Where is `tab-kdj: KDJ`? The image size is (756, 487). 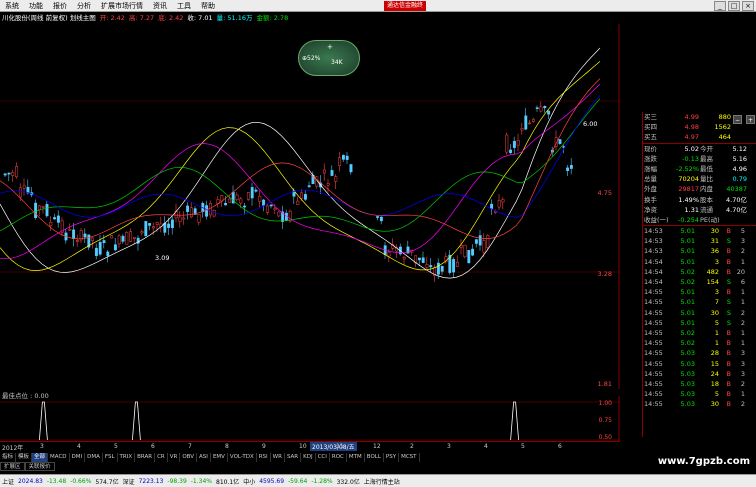 tab-kdj: KDJ is located at coordinates (308, 457).